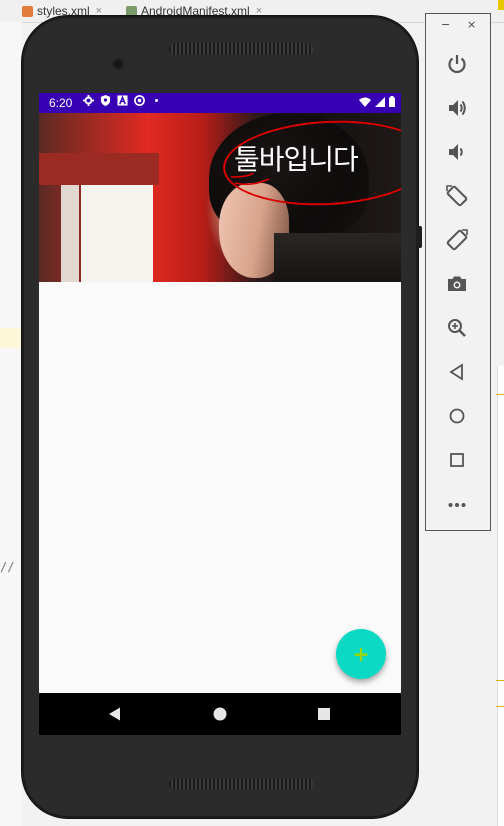  Describe the element at coordinates (241, 784) in the screenshot. I see `bottom-speaker` at that location.